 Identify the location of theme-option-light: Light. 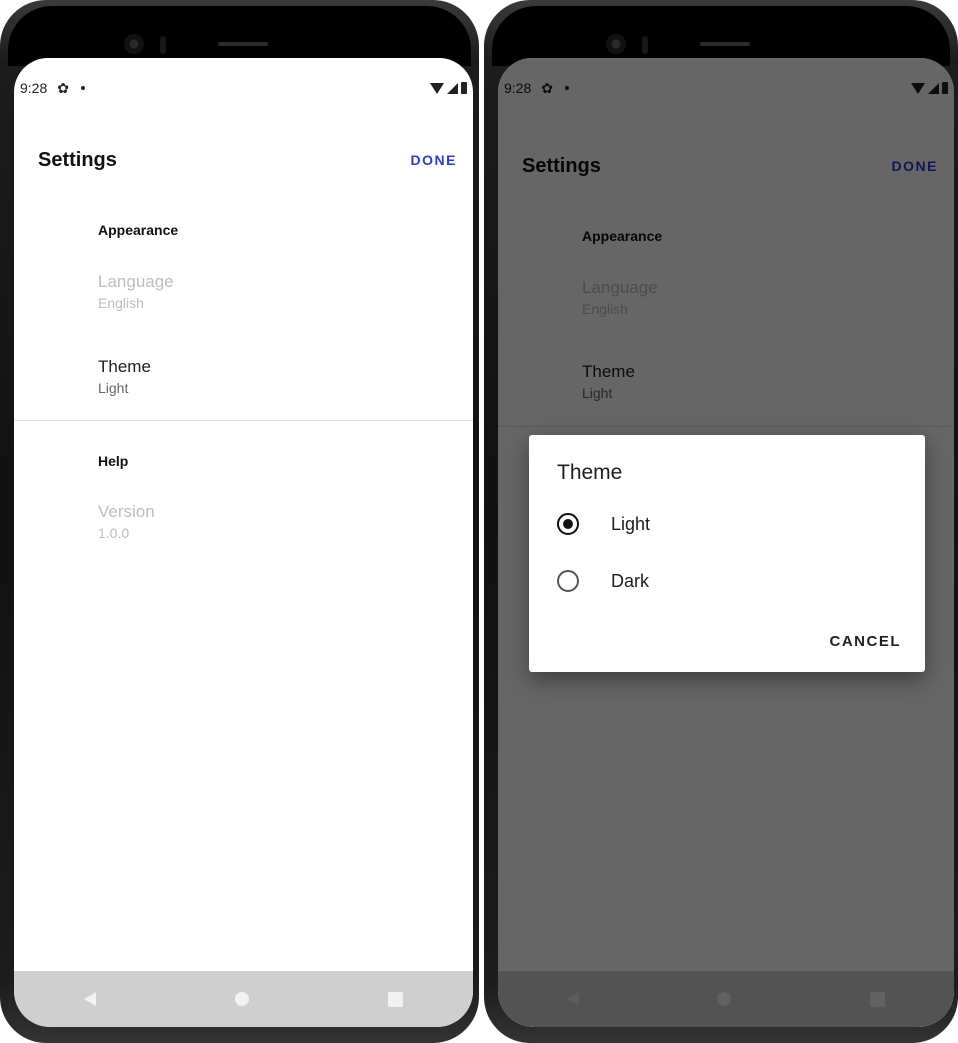
(603, 524).